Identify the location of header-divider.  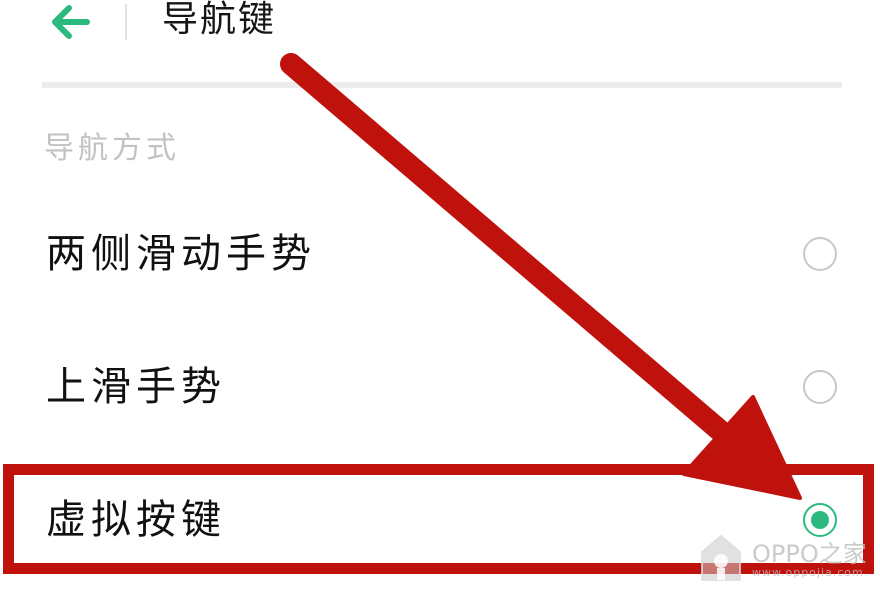
(126, 22).